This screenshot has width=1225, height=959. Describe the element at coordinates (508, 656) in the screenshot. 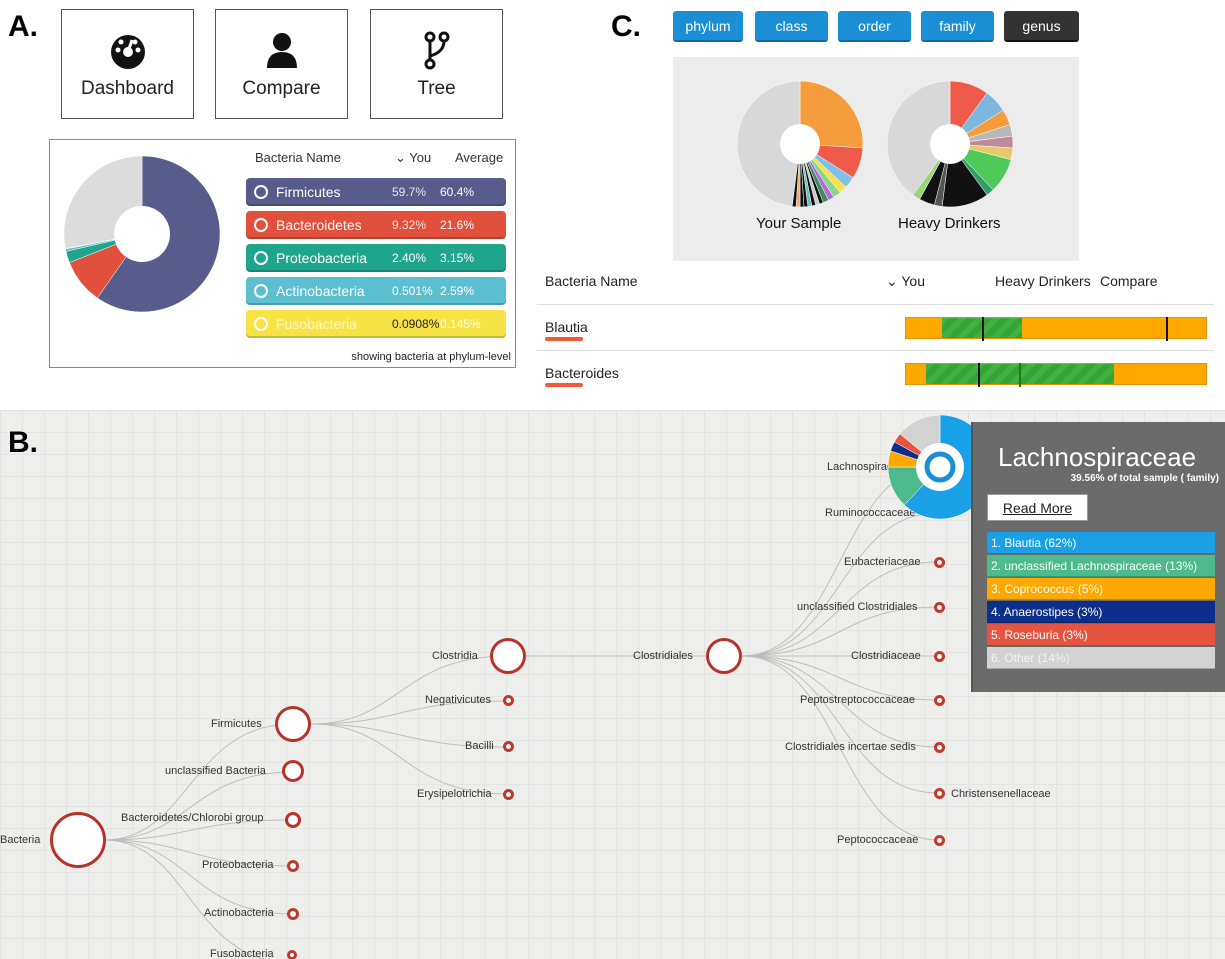

I see `tree-node-clostridia` at that location.